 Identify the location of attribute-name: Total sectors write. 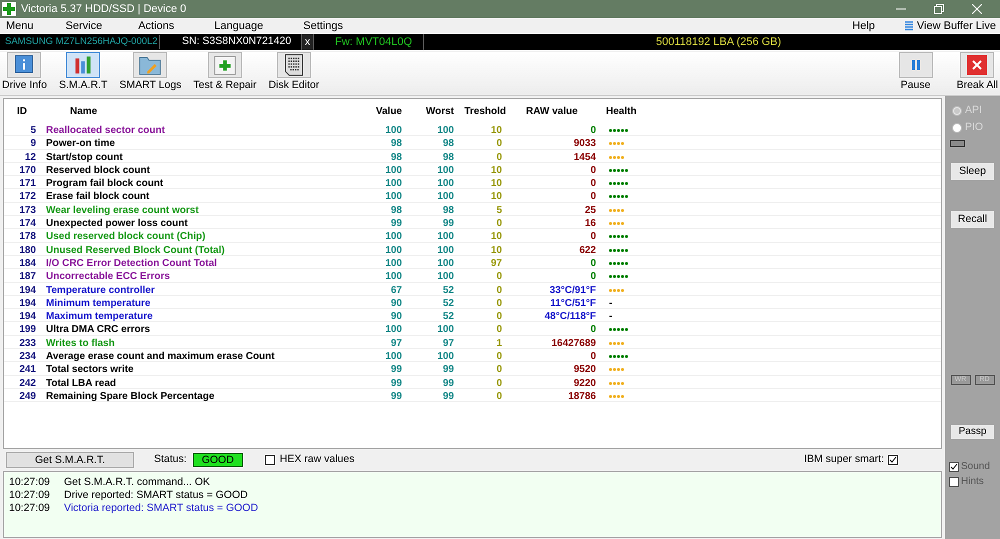
(90, 370).